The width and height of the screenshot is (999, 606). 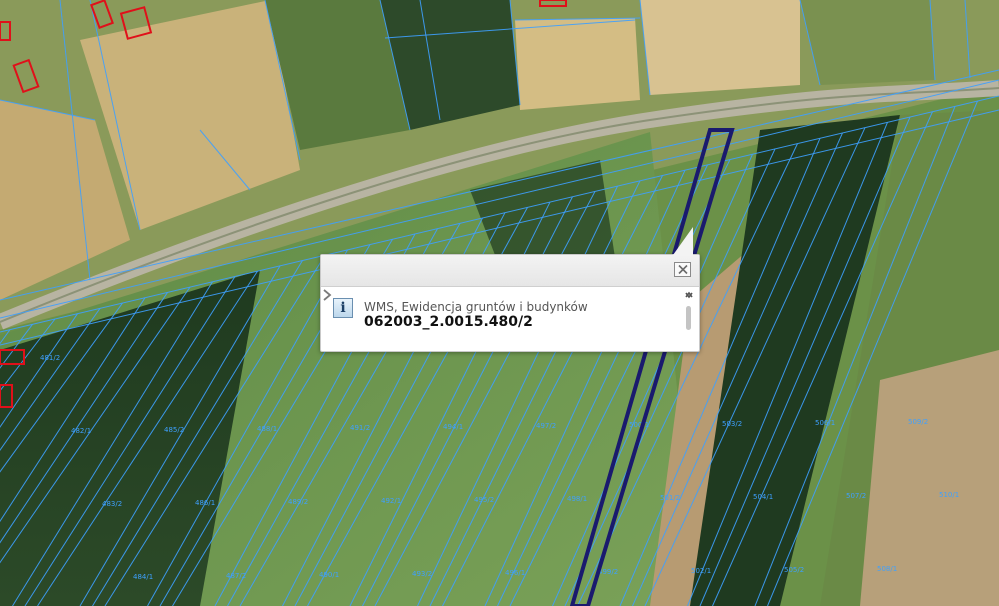 What do you see at coordinates (360, 428) in the screenshot?
I see `parcel-label: 491/2` at bounding box center [360, 428].